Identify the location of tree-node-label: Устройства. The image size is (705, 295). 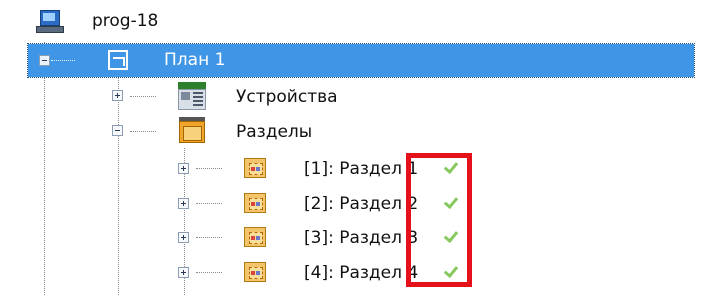
(287, 97).